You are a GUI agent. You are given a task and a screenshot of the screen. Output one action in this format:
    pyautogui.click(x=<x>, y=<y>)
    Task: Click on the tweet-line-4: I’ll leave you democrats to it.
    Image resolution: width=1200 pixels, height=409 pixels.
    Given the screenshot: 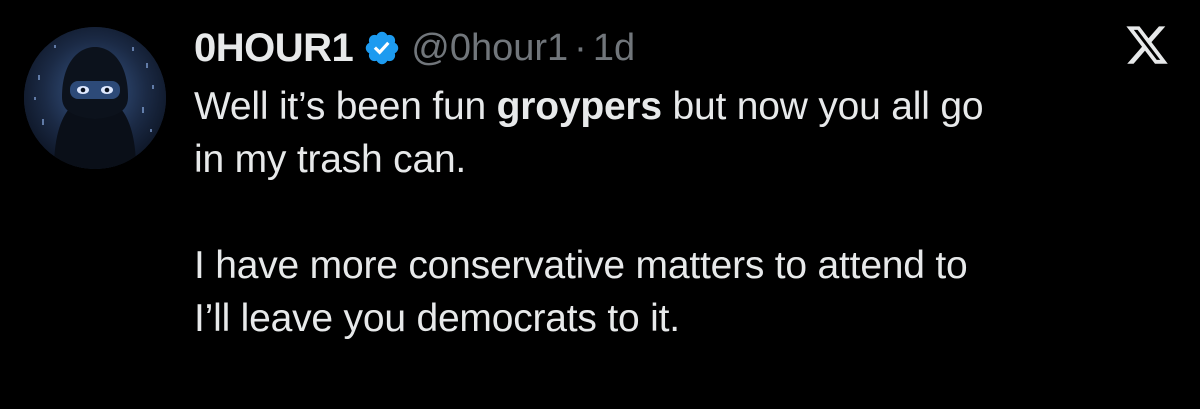 What is the action you would take?
    pyautogui.click(x=437, y=318)
    